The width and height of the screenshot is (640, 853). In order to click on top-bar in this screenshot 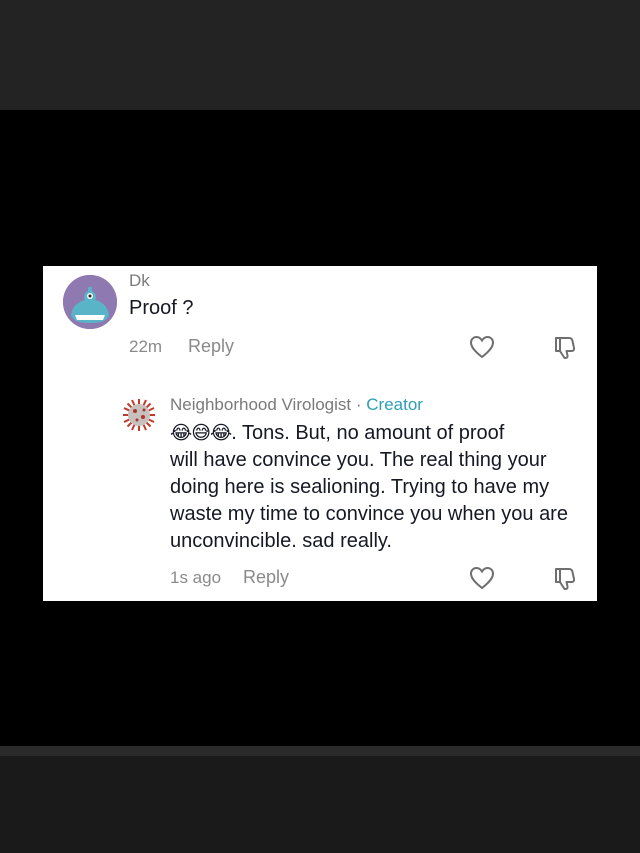, I will do `click(320, 55)`.